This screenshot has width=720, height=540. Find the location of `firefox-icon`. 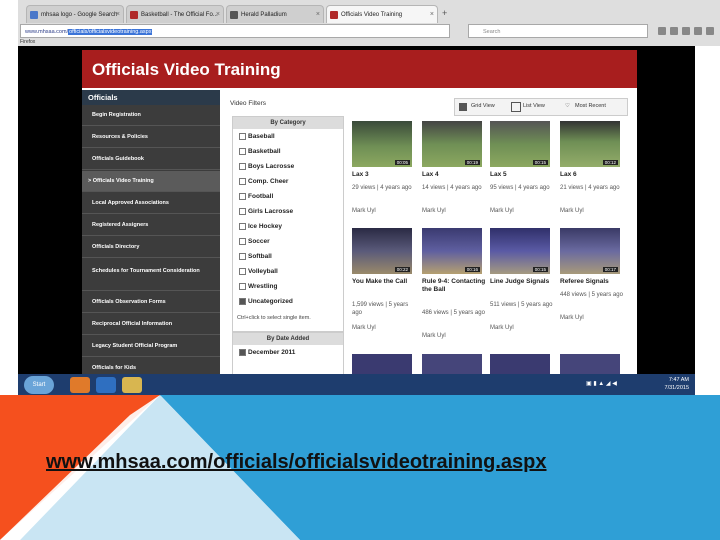

firefox-icon is located at coordinates (80, 385).